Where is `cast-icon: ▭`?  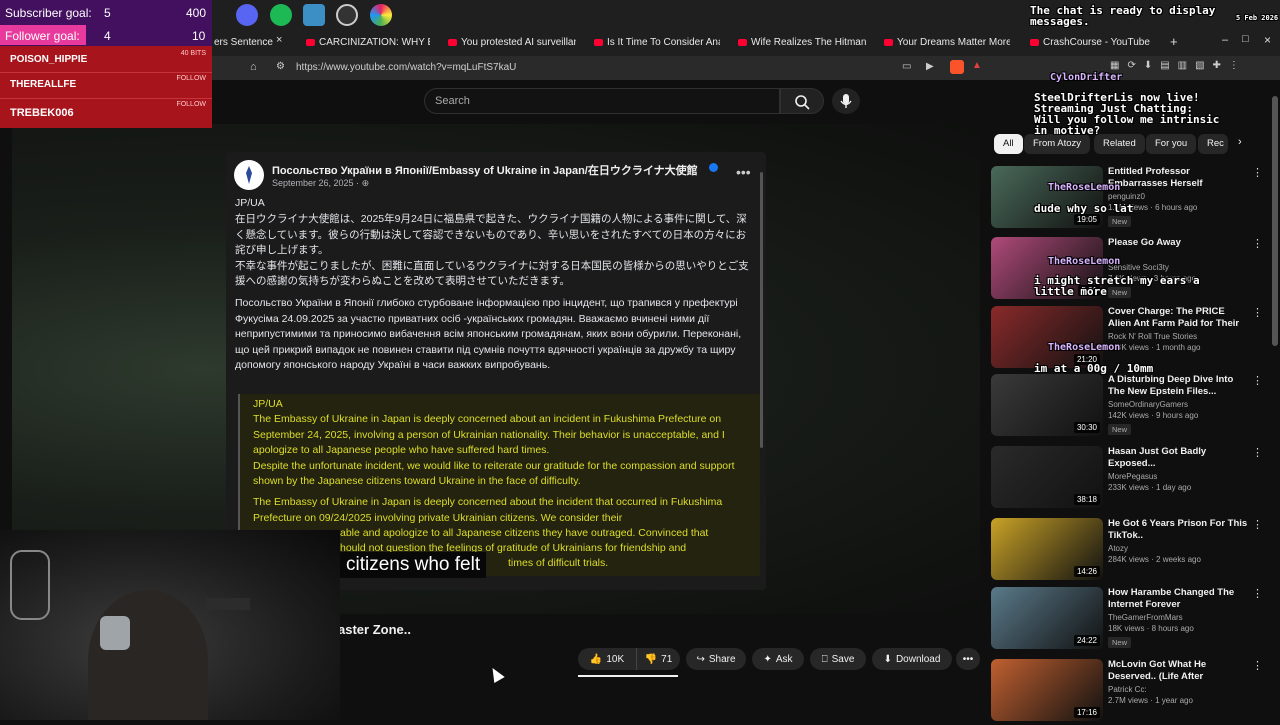
cast-icon: ▭ is located at coordinates (906, 66).